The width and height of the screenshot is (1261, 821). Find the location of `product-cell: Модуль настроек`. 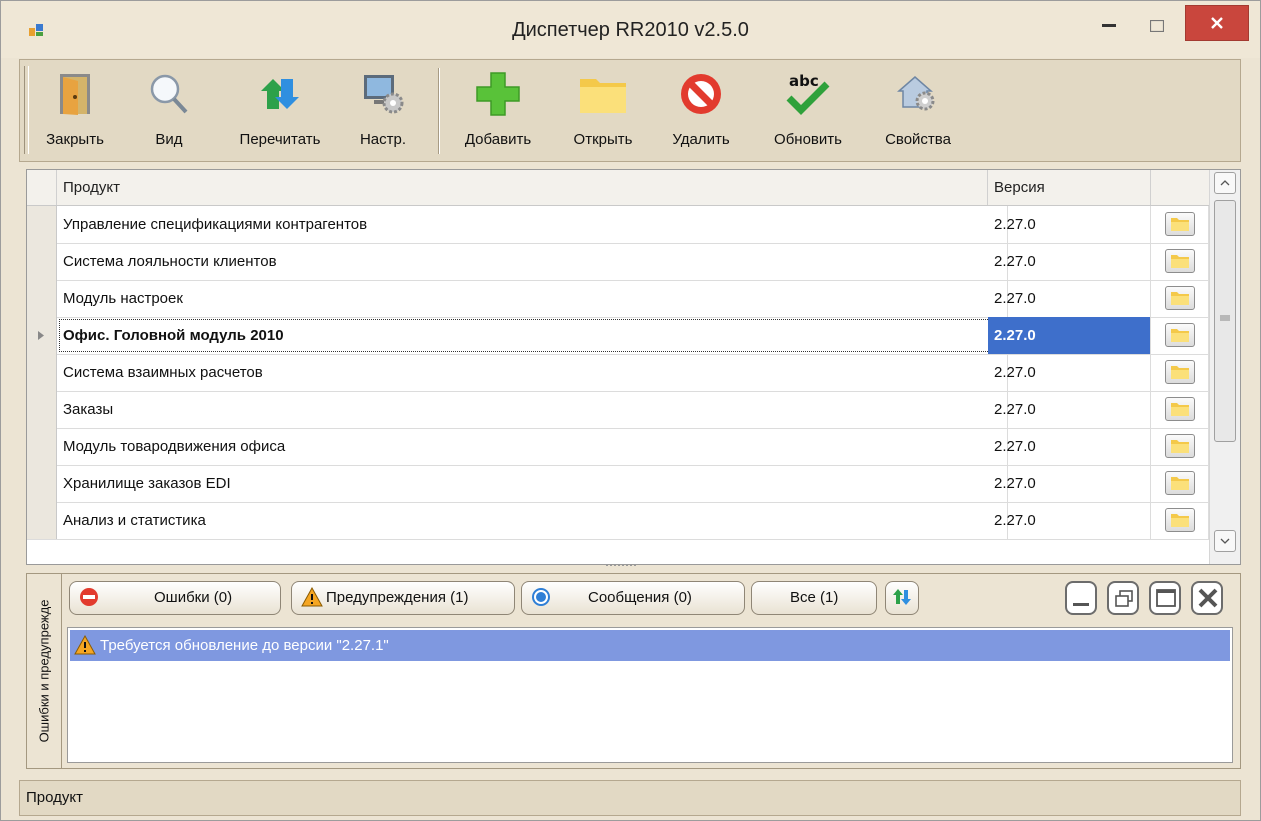

product-cell: Модуль настроек is located at coordinates (532, 298).